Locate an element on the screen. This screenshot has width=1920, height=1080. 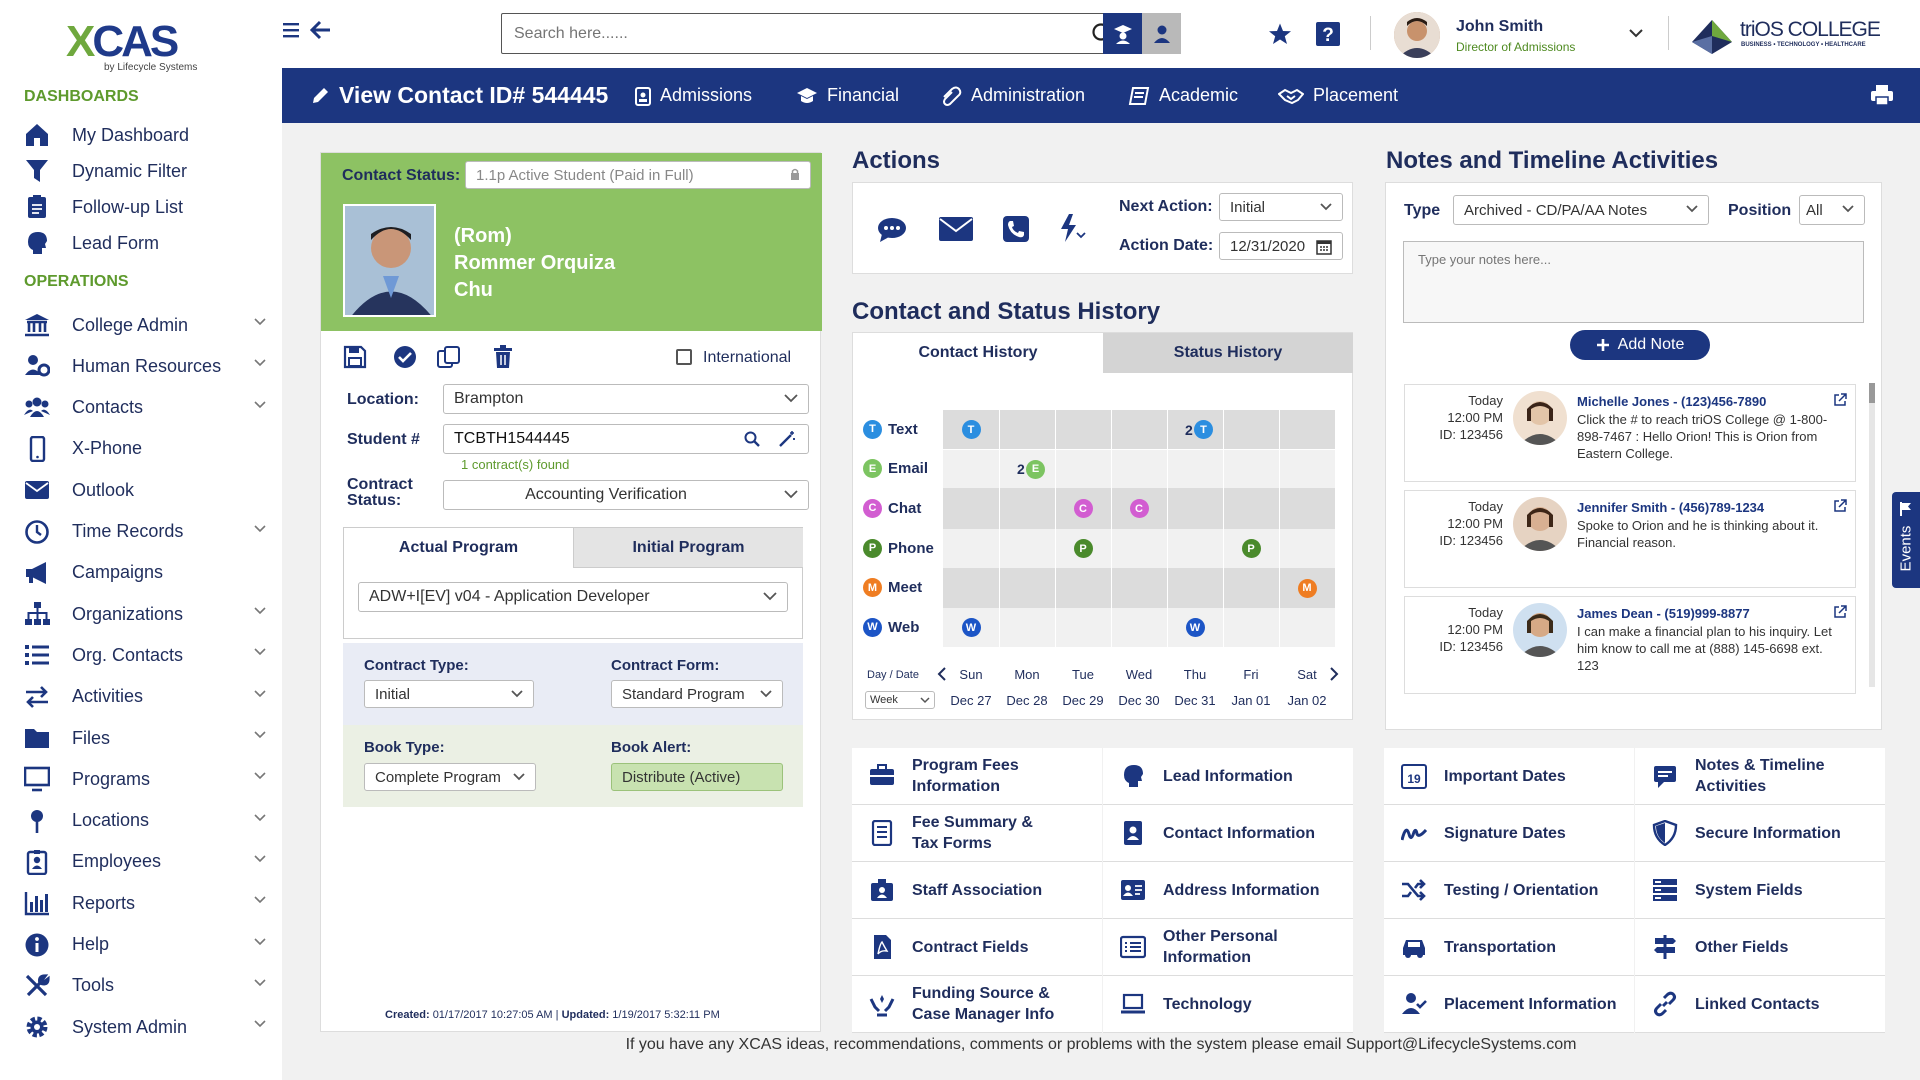
sidebar-item-follow-up-list: Follow-up List is located at coordinates (149, 207).